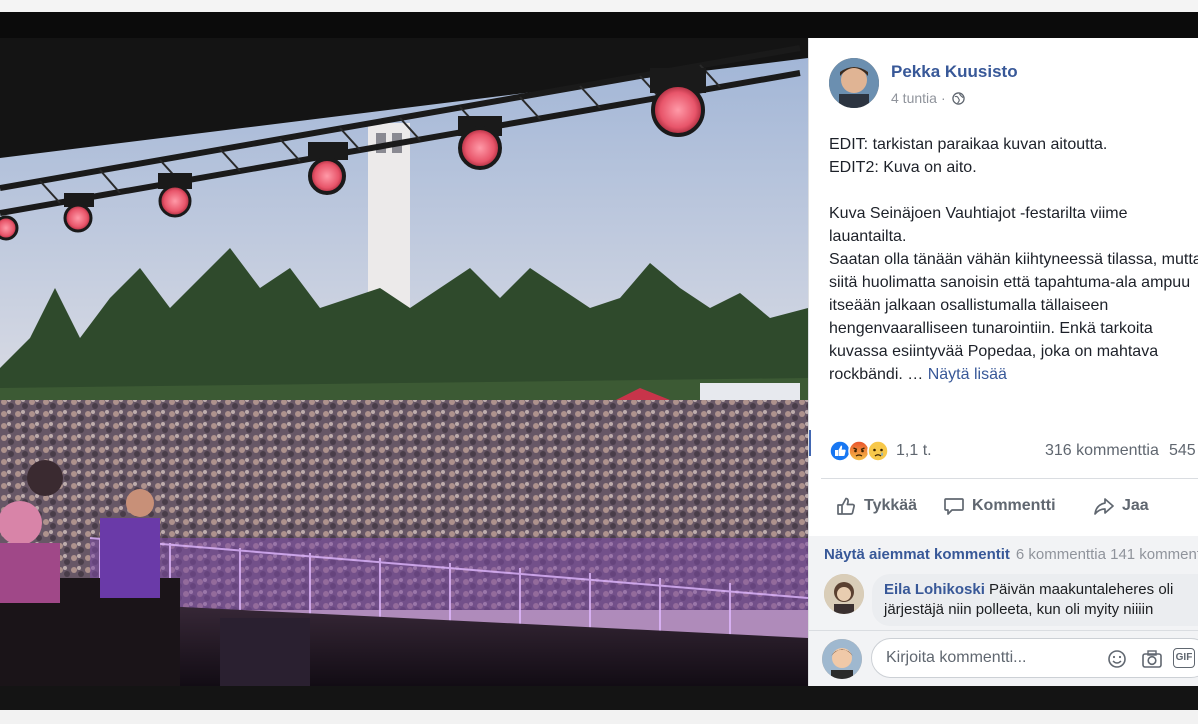  Describe the element at coordinates (1013, 374) in the screenshot. I see `post-line-last: rockbändi. … Näytä lisää` at that location.